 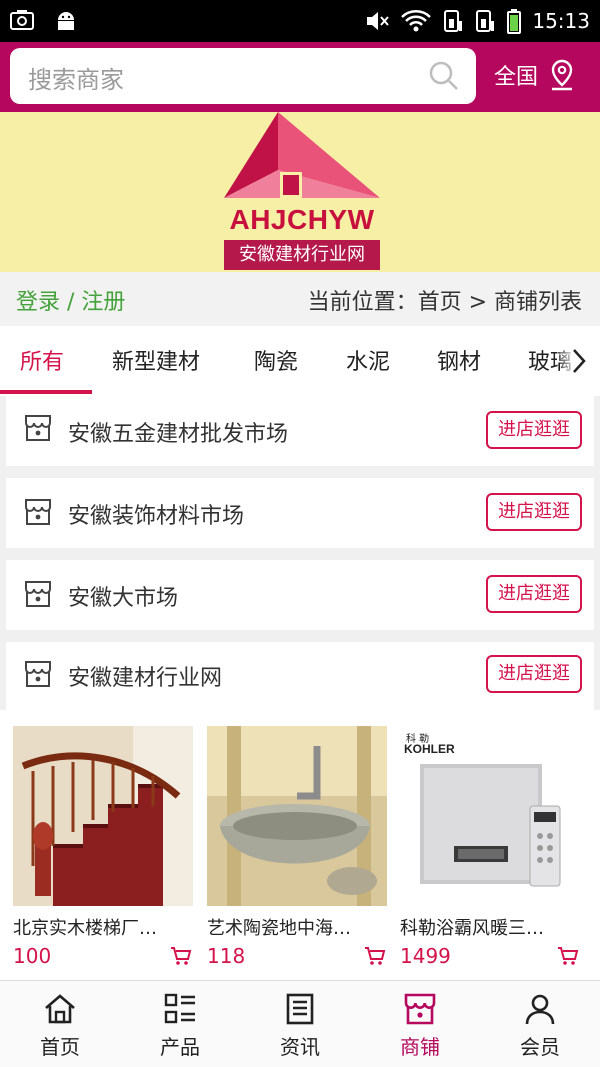 I want to click on product-price: 100, so click(x=32, y=956).